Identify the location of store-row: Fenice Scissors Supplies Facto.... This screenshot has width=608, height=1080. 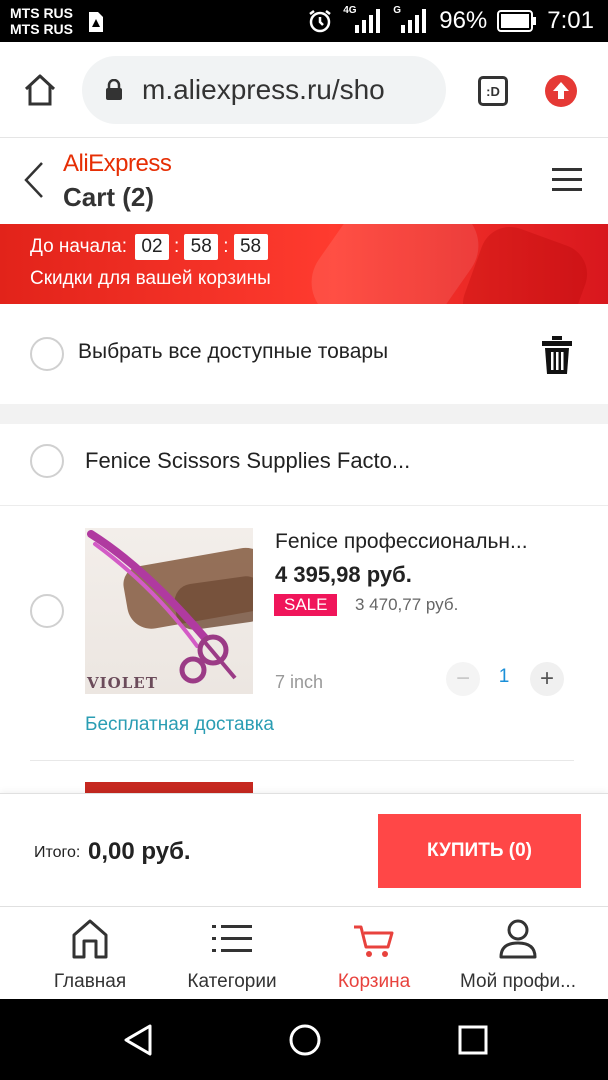
(304, 465).